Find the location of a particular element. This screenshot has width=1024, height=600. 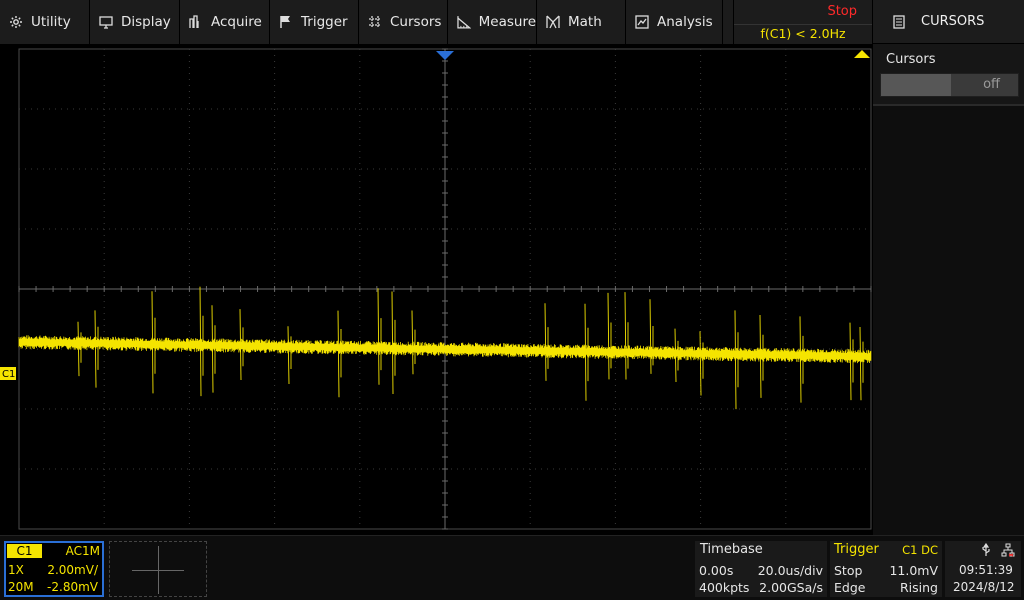

channel-1-tag: C1 is located at coordinates (24, 551).